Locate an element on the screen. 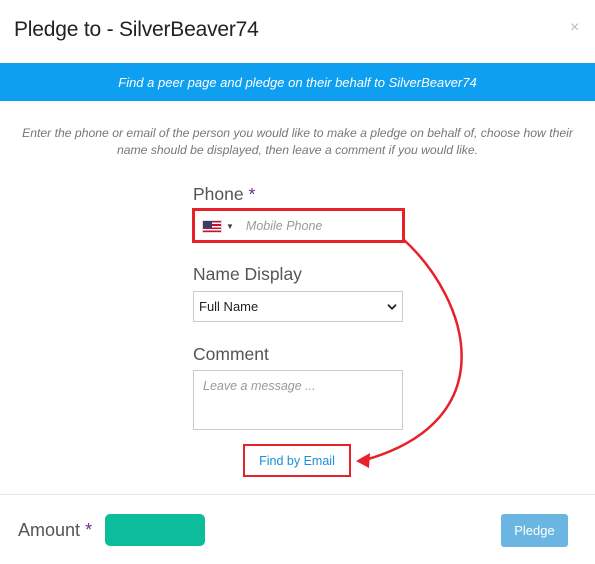  phone-label: Phone * is located at coordinates (224, 194).